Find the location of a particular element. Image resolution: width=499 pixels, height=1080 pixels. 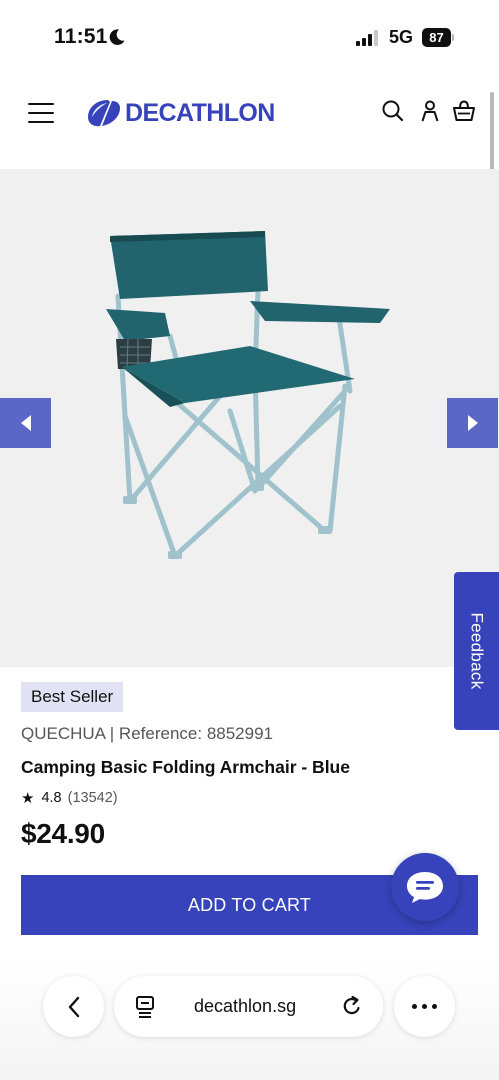

battery-level: 87 is located at coordinates (436, 37).